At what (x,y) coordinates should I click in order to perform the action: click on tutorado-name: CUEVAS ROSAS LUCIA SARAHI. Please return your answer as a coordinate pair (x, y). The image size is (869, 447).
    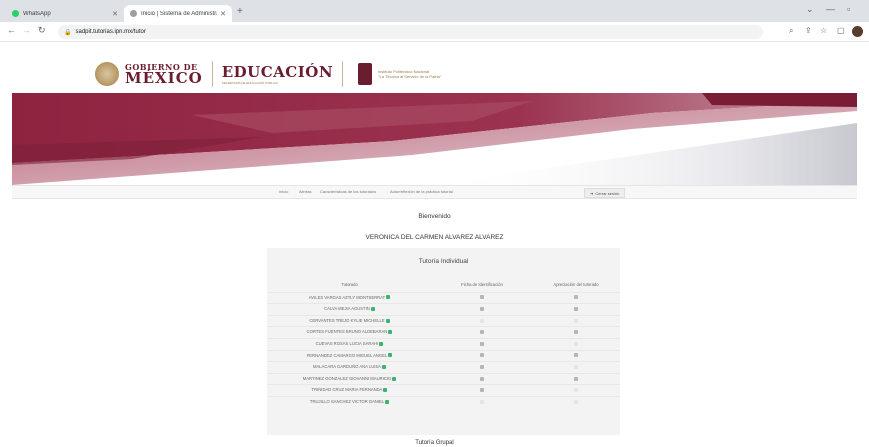
    Looking at the image, I should click on (347, 343).